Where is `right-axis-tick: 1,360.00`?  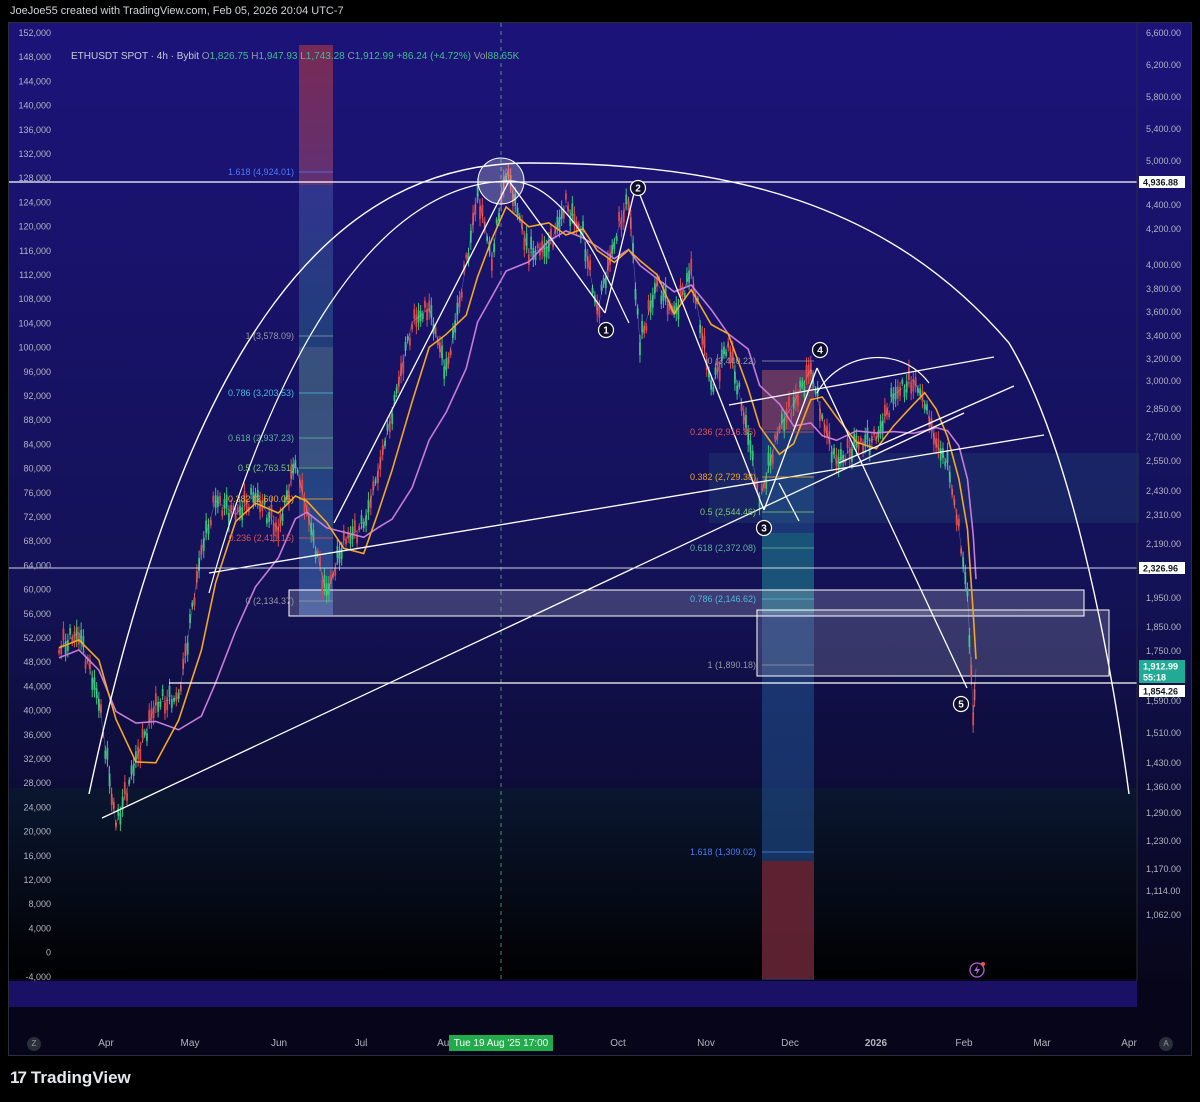
right-axis-tick: 1,360.00 is located at coordinates (1163, 787).